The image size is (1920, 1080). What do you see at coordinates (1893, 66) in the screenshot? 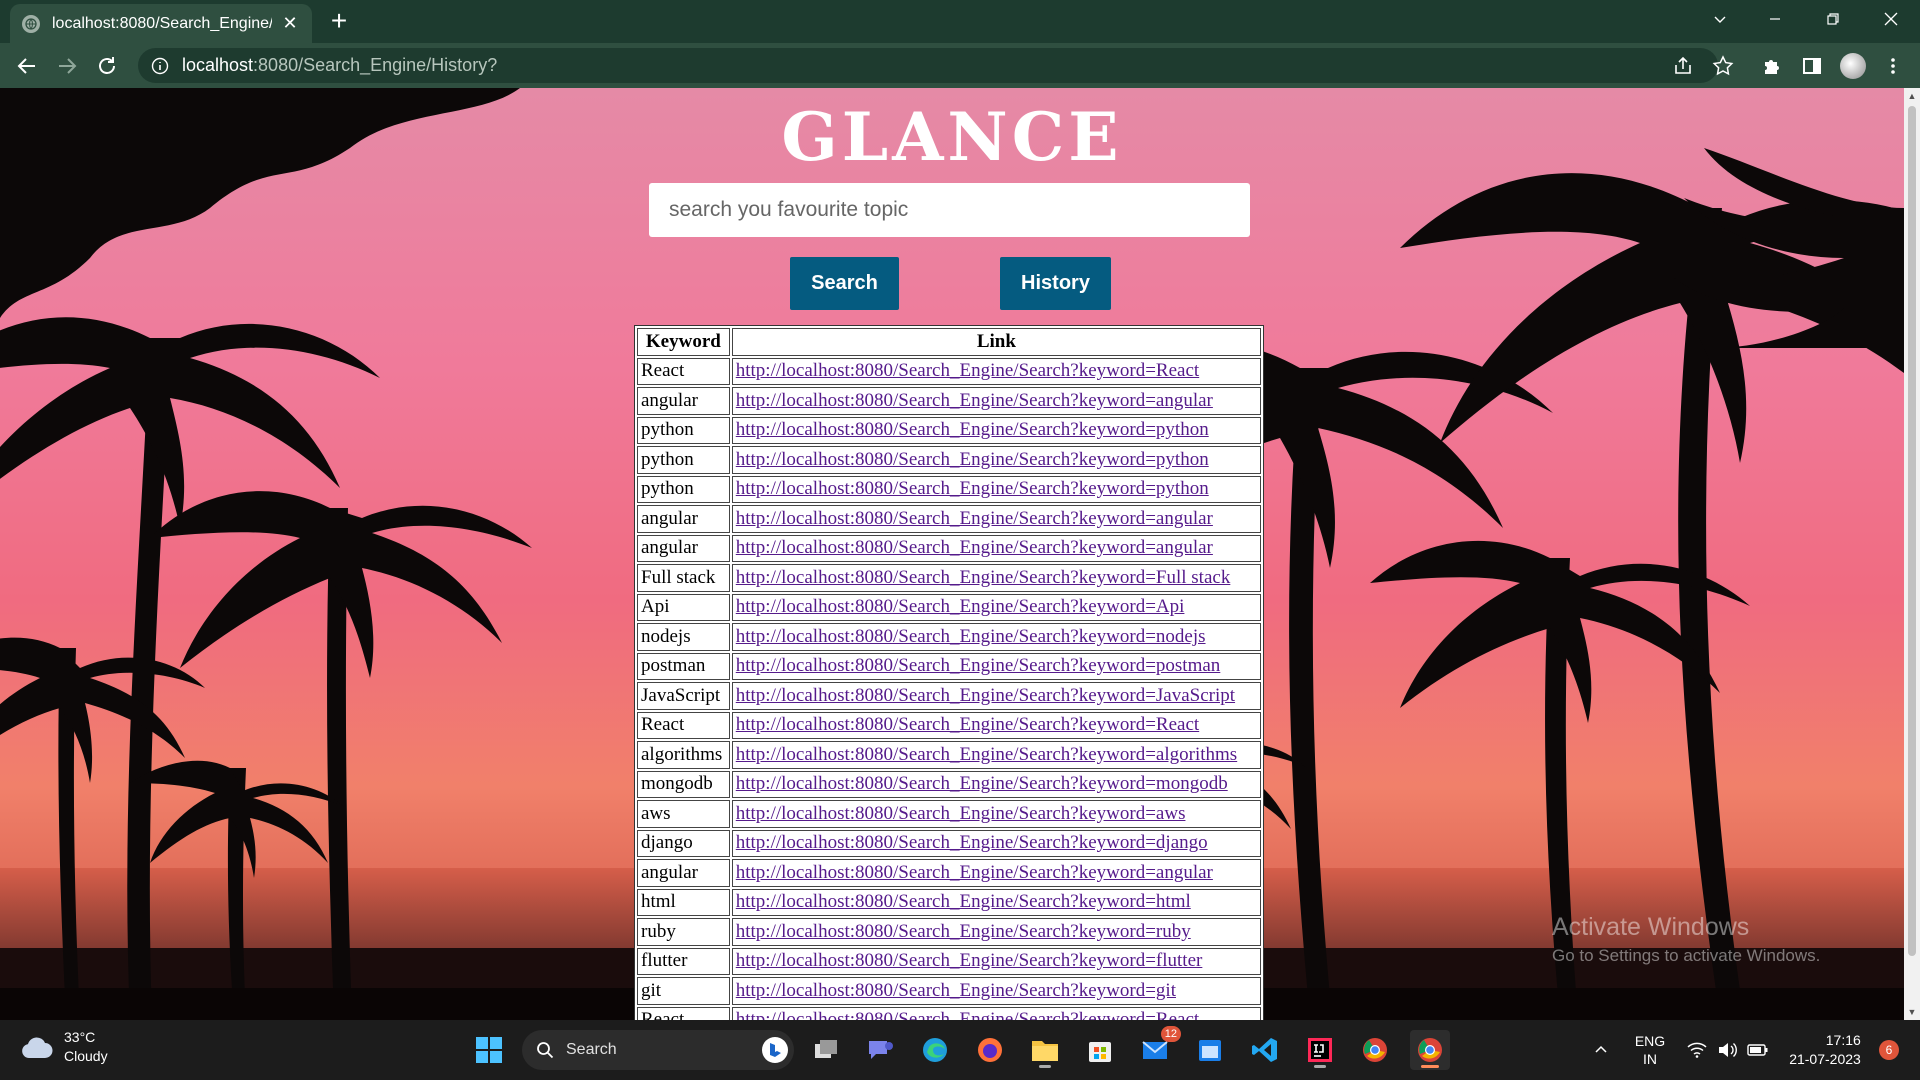
I see `kebab-menu-icon` at bounding box center [1893, 66].